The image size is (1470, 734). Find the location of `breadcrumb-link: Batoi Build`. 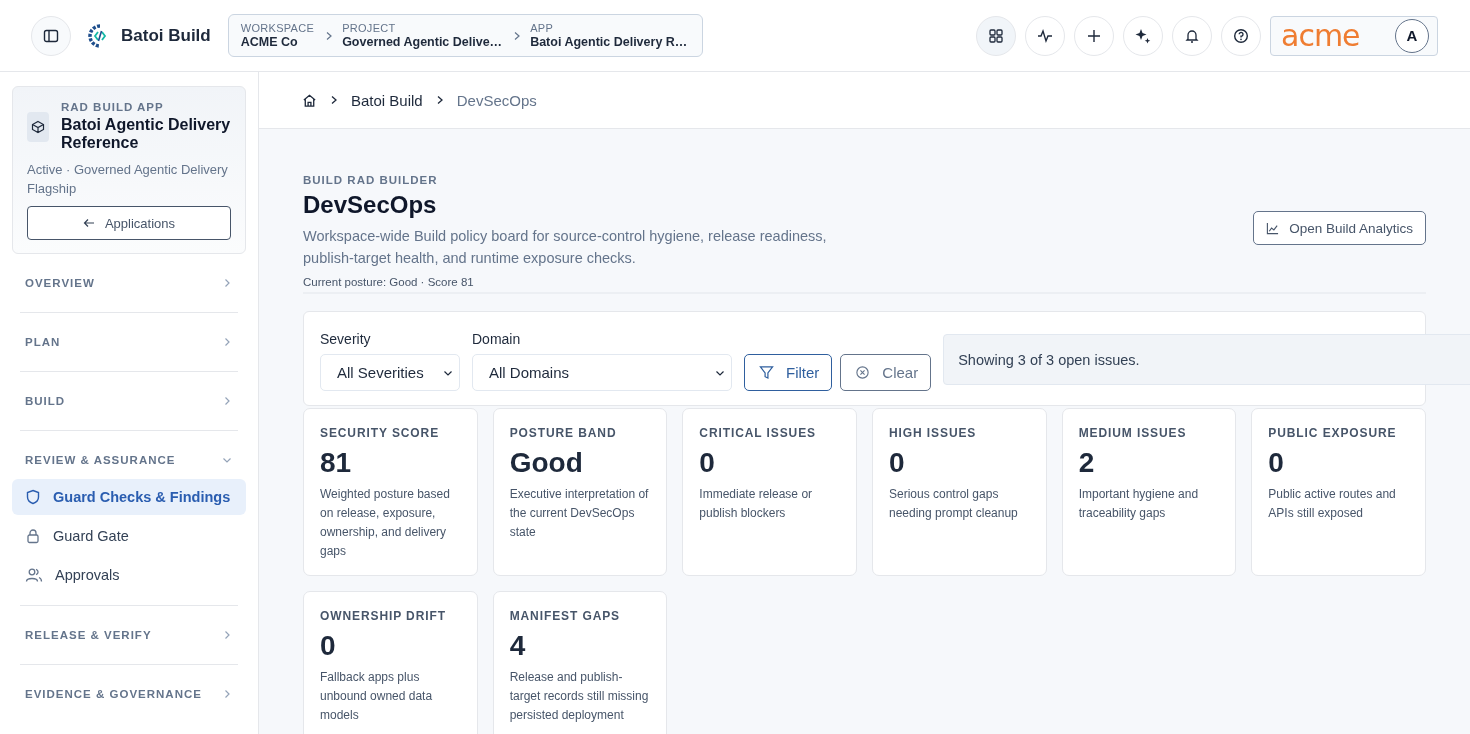

breadcrumb-link: Batoi Build is located at coordinates (387, 100).